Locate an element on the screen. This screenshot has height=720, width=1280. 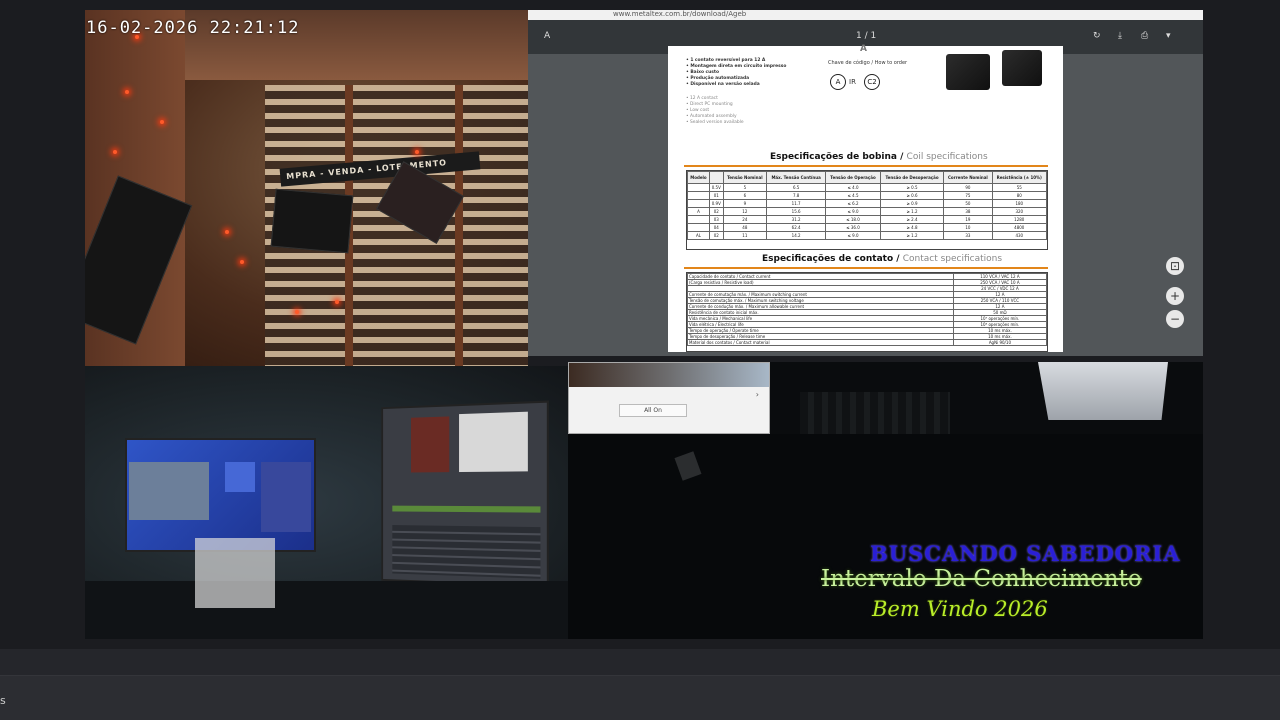
table-cell: 6 is located at coordinates (744, 196).